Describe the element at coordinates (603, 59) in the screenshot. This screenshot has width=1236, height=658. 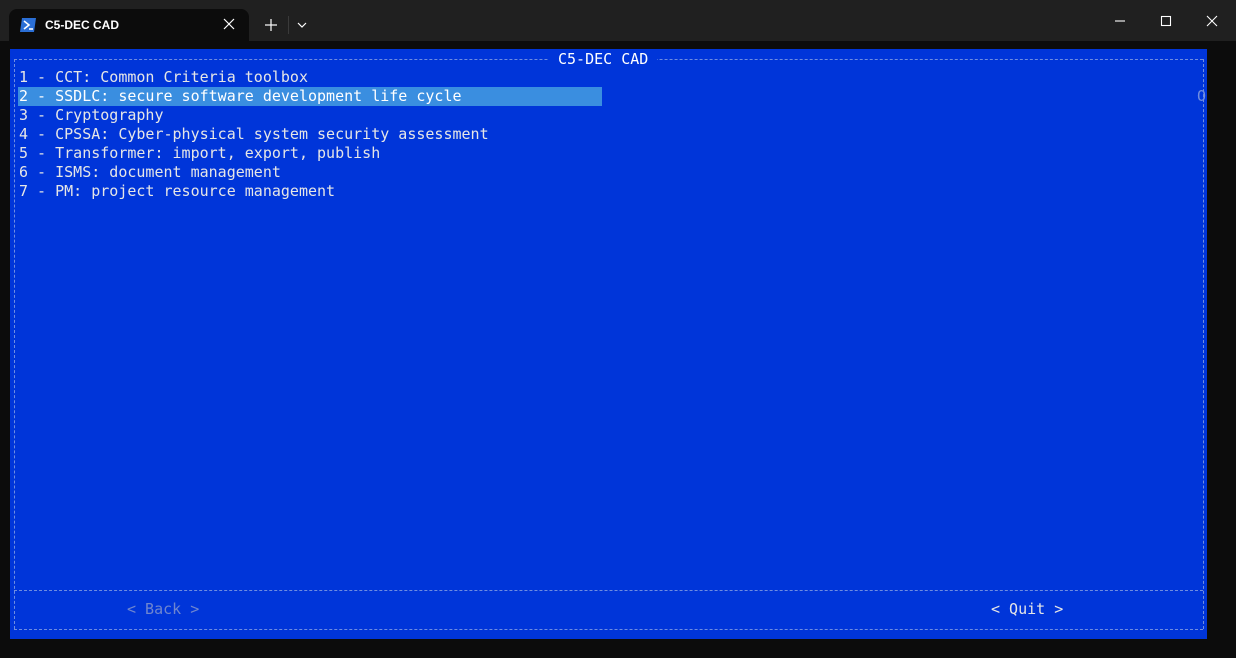
I see `dialog-title: C5-DEC CAD` at that location.